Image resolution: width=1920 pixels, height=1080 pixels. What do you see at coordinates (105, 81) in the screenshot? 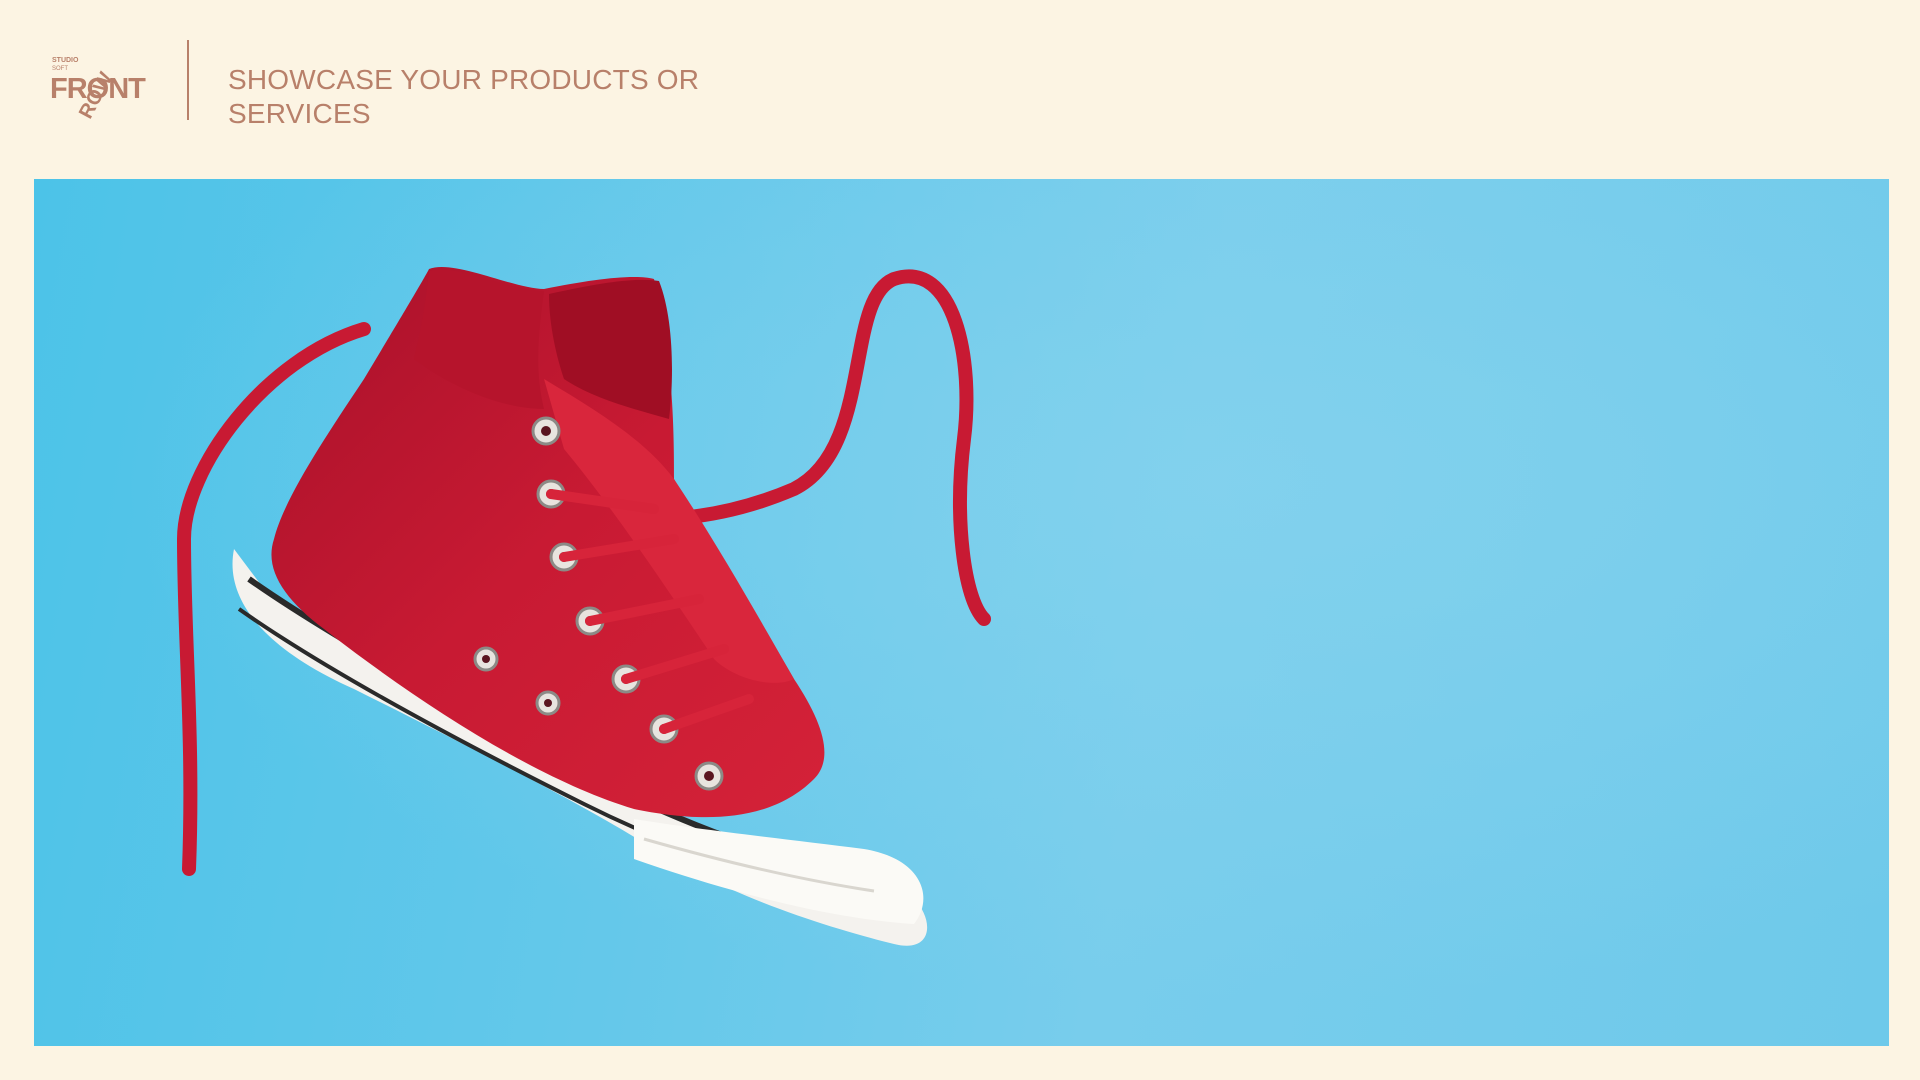
I see `front-row-logo: STUDIO SOFT FRONT ROW` at bounding box center [105, 81].